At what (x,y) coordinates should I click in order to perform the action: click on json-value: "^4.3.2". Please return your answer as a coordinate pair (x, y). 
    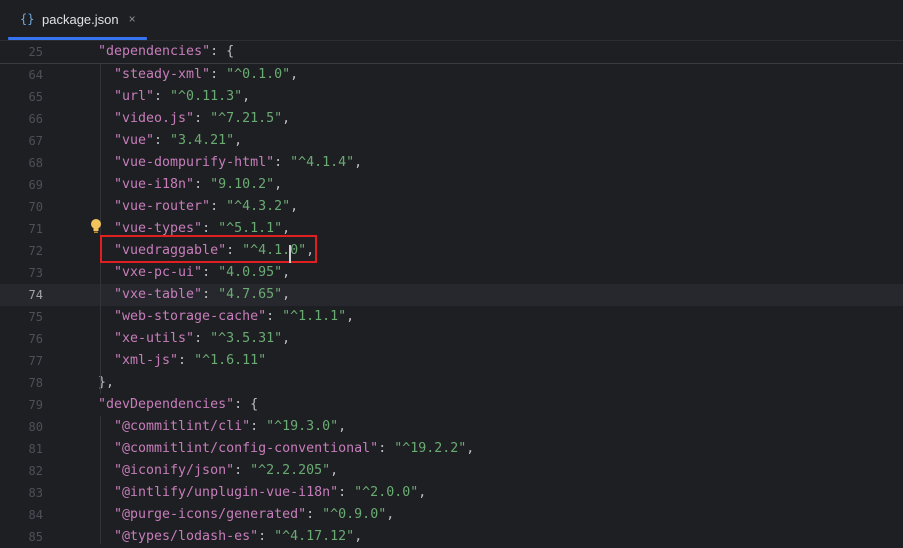
    Looking at the image, I should click on (258, 206).